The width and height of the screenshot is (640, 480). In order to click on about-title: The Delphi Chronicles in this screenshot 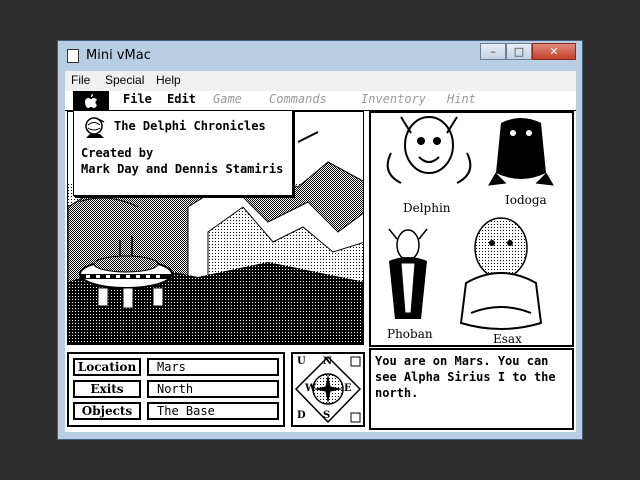, I will do `click(190, 126)`.